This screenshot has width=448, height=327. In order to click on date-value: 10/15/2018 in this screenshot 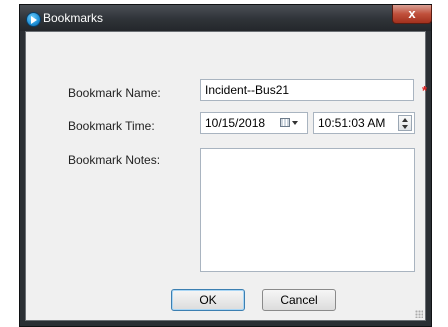, I will do `click(235, 123)`.